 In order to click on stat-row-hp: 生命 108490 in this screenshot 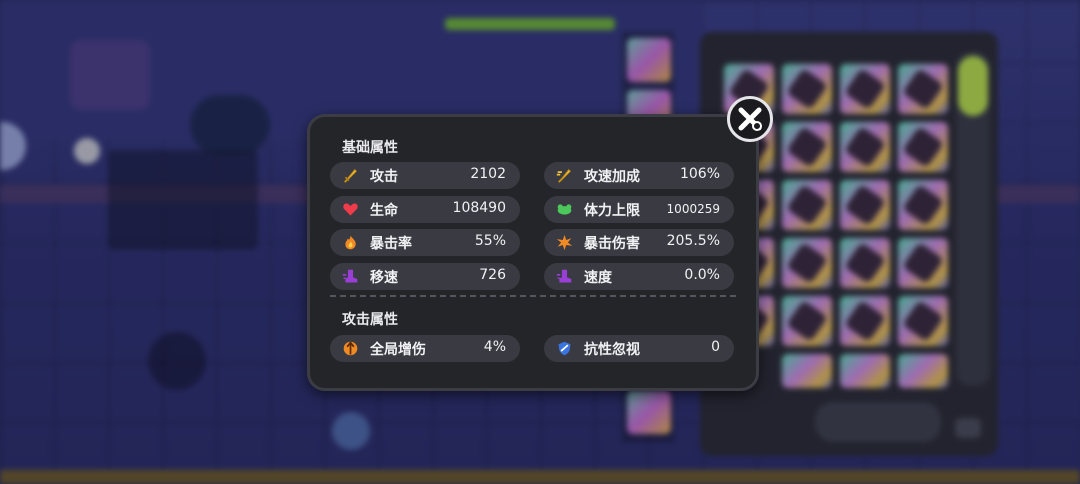, I will do `click(425, 209)`.